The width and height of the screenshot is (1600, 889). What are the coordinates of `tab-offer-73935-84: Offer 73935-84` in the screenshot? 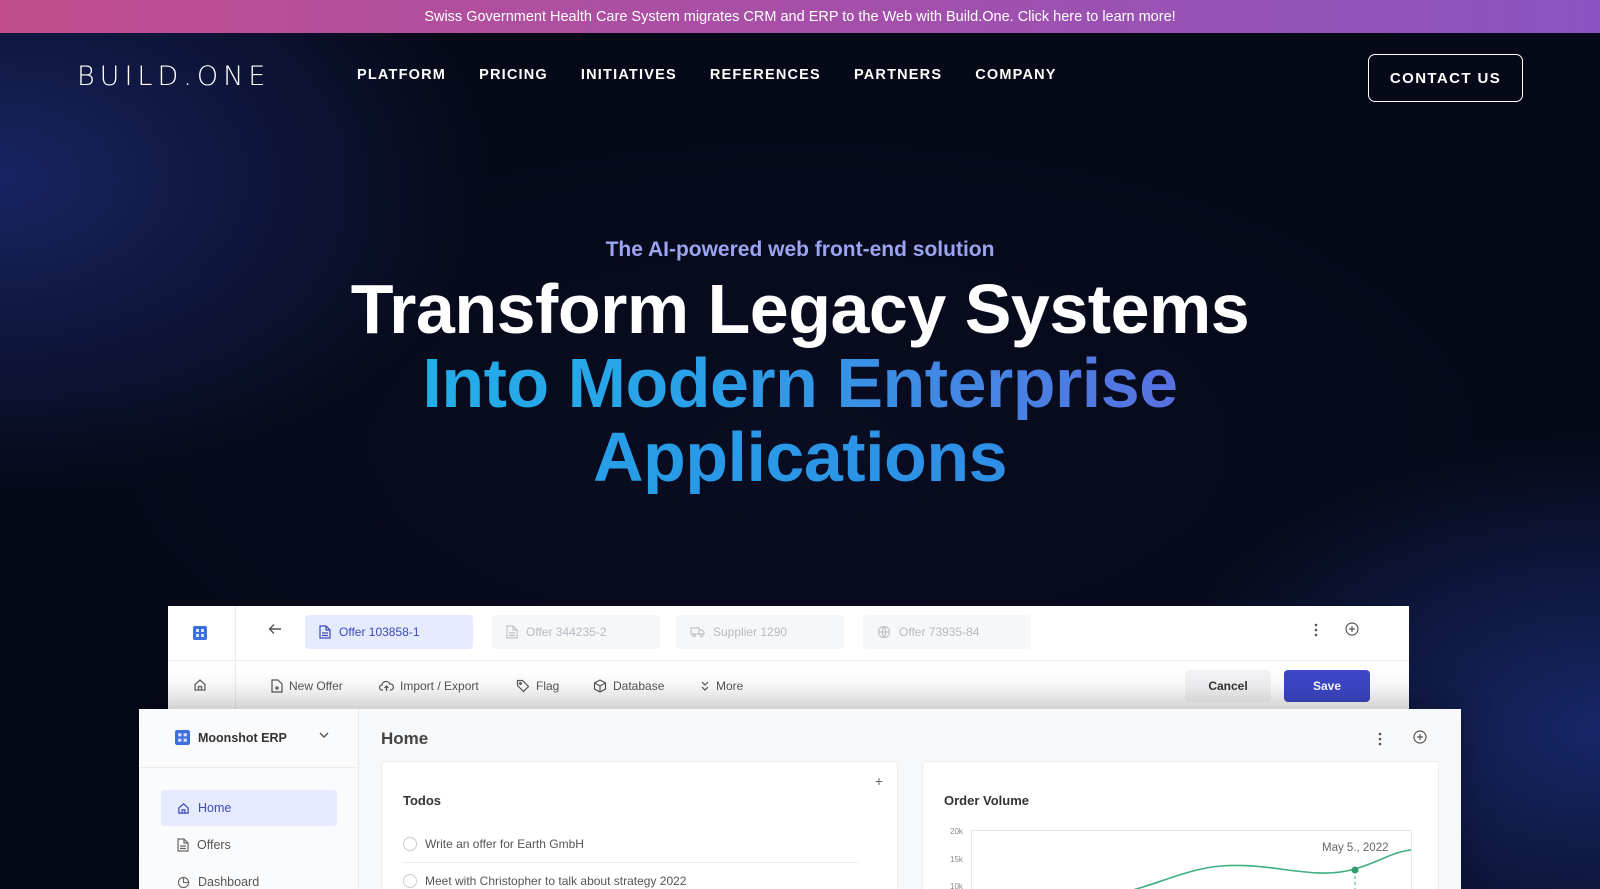 It's located at (947, 632).